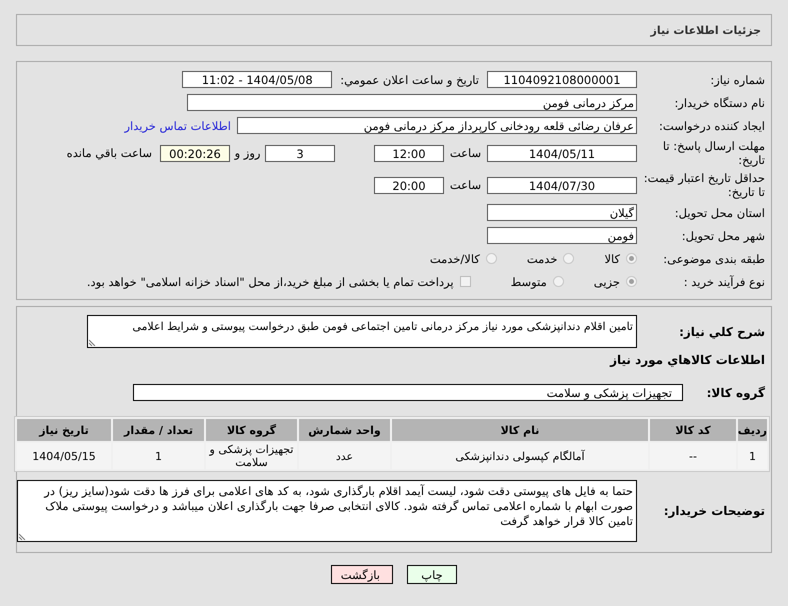 This screenshot has width=788, height=606. Describe the element at coordinates (693, 456) in the screenshot. I see `table-cell: --` at that location.